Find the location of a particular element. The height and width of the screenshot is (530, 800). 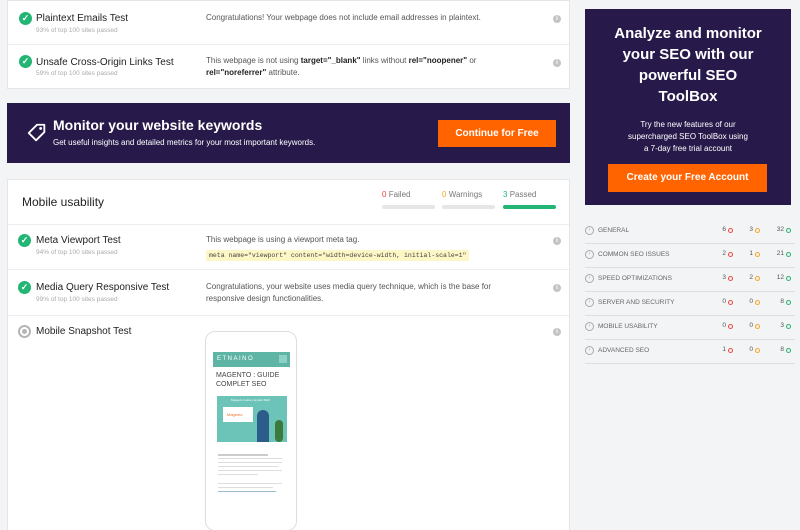

promo-body-line: Try the new features of our is located at coordinates (688, 124).